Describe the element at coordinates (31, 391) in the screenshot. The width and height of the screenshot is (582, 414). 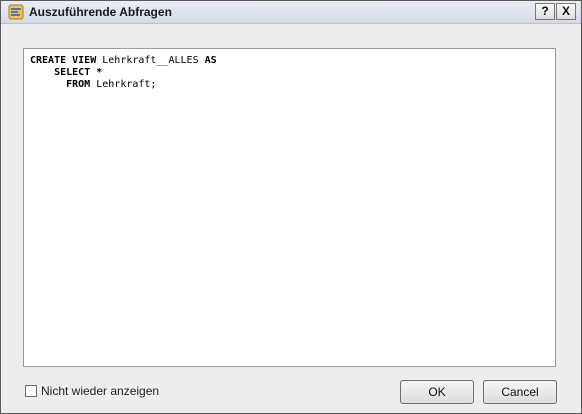
I see `dont-show-again-checkbox` at that location.